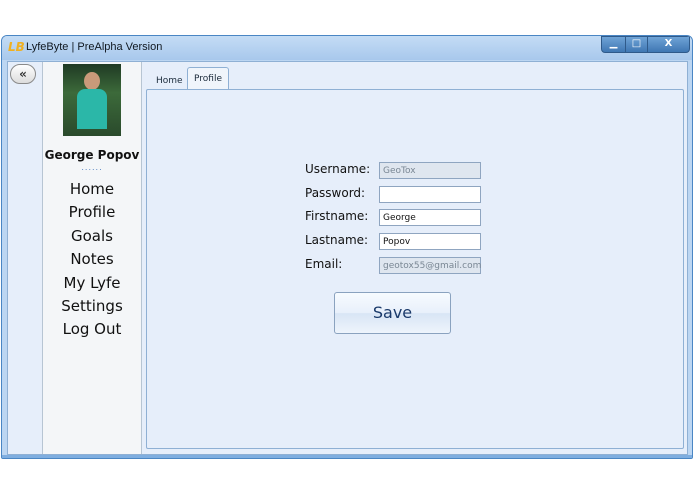 The height and width of the screenshot is (494, 695). I want to click on avatar, so click(92, 100).